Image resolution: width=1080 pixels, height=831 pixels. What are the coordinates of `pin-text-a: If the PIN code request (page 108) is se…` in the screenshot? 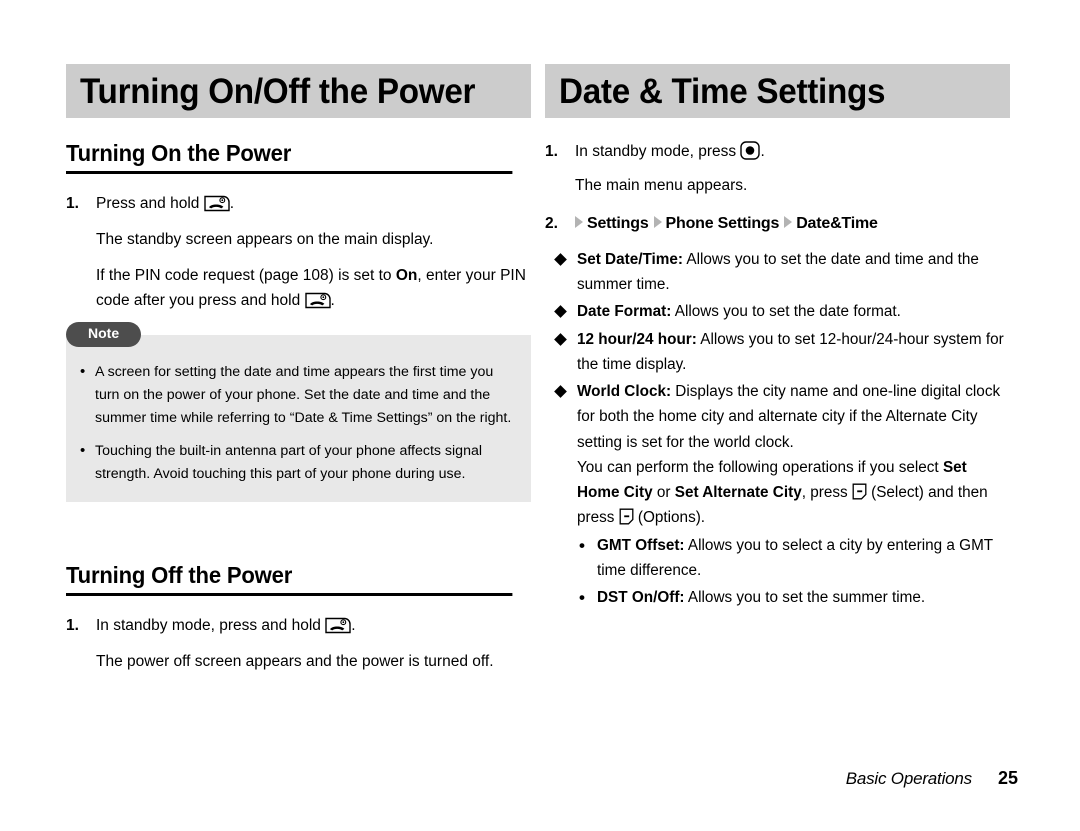 It's located at (246, 276).